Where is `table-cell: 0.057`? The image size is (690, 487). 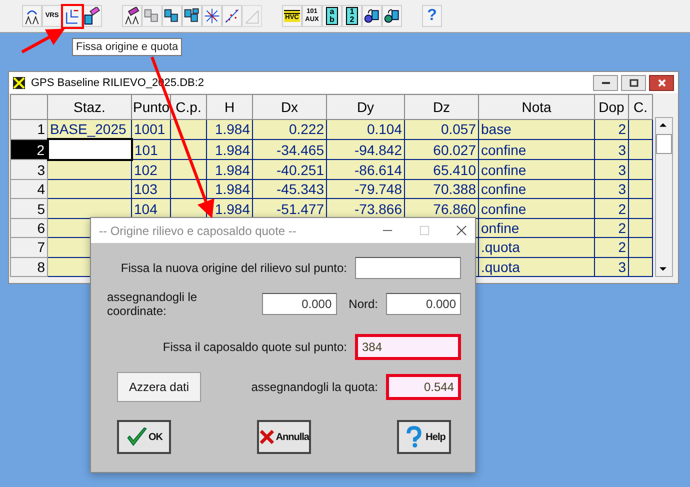 table-cell: 0.057 is located at coordinates (441, 130).